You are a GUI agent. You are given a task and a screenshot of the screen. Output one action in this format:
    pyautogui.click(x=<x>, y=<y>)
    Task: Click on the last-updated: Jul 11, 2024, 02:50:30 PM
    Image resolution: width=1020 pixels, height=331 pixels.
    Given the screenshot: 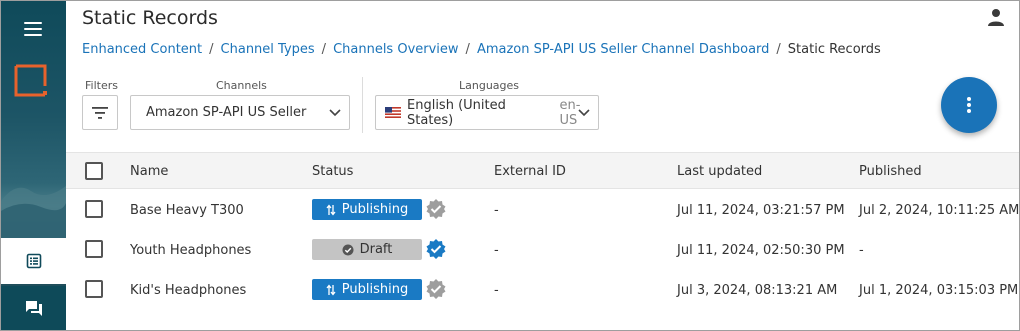 What is the action you would take?
    pyautogui.click(x=761, y=250)
    